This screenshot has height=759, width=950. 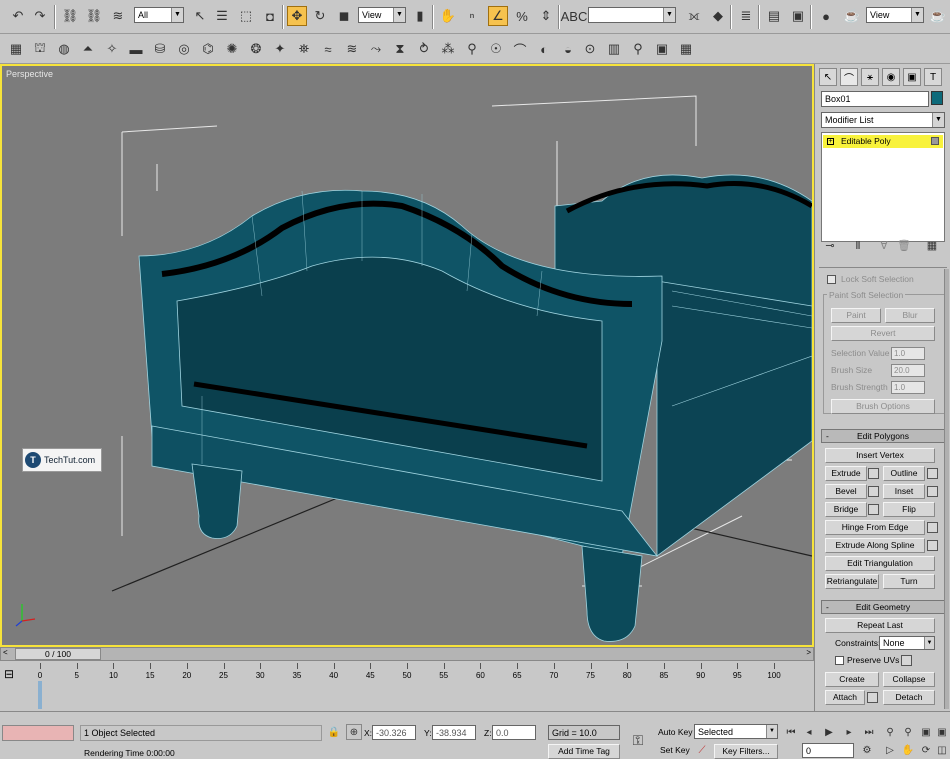 What do you see at coordinates (946, 489) in the screenshot?
I see `panel-scrollbar` at bounding box center [946, 489].